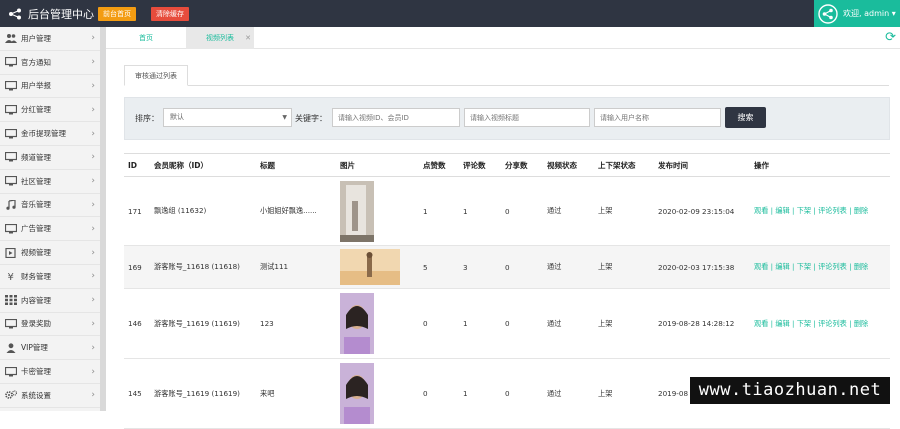 Image resolution: width=900 pixels, height=429 pixels. What do you see at coordinates (702, 211) in the screenshot?
I see `cell-time: 2020-02-09 23:15:04` at bounding box center [702, 211].